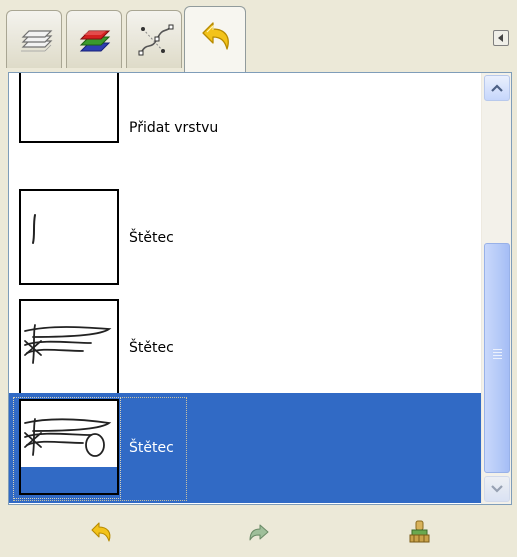 This screenshot has width=517, height=557. What do you see at coordinates (258, 36) in the screenshot?
I see `dock-tab-bar` at bounding box center [258, 36].